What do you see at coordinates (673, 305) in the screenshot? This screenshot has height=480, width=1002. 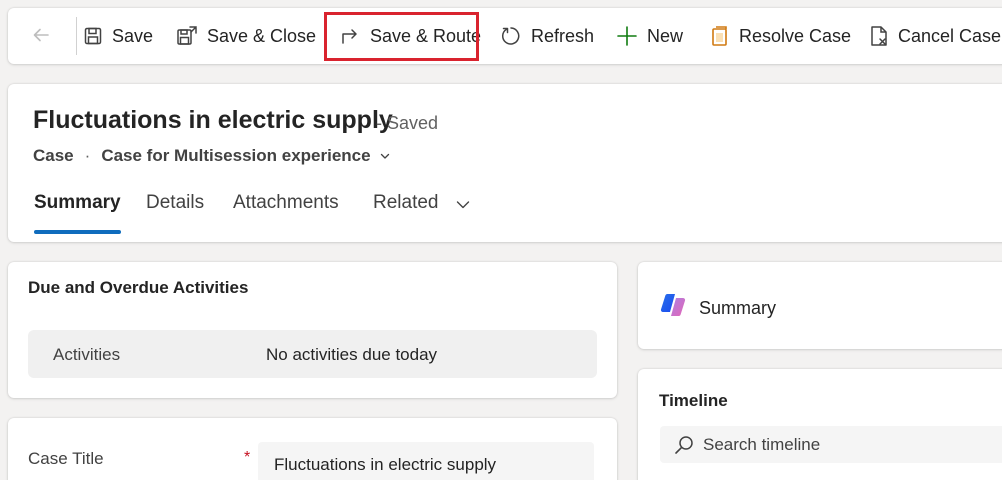 I see `copilot-icon` at bounding box center [673, 305].